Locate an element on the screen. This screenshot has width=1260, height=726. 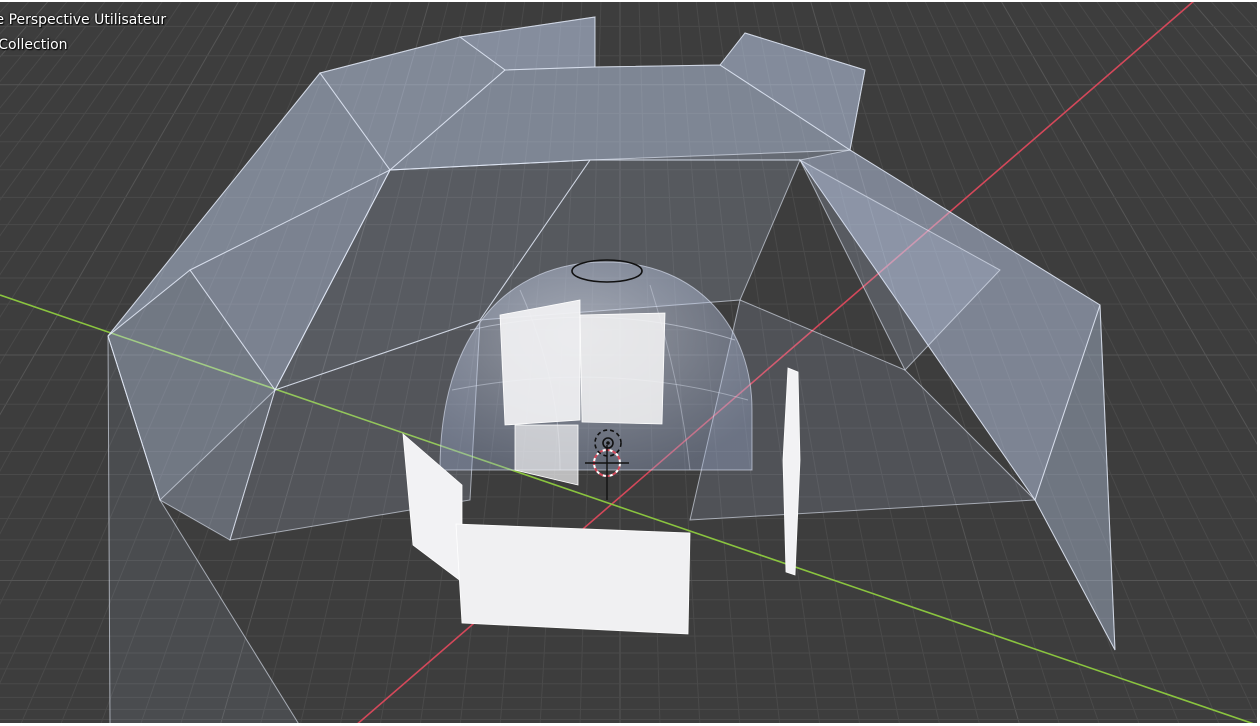
panel-inner-left is located at coordinates (540, 362).